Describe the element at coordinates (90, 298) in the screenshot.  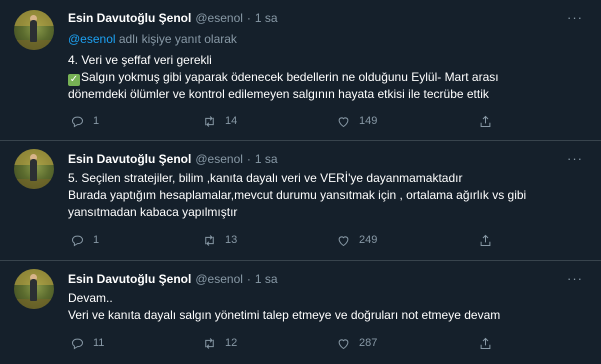
I see `tweet-text-line: Devam..` at that location.